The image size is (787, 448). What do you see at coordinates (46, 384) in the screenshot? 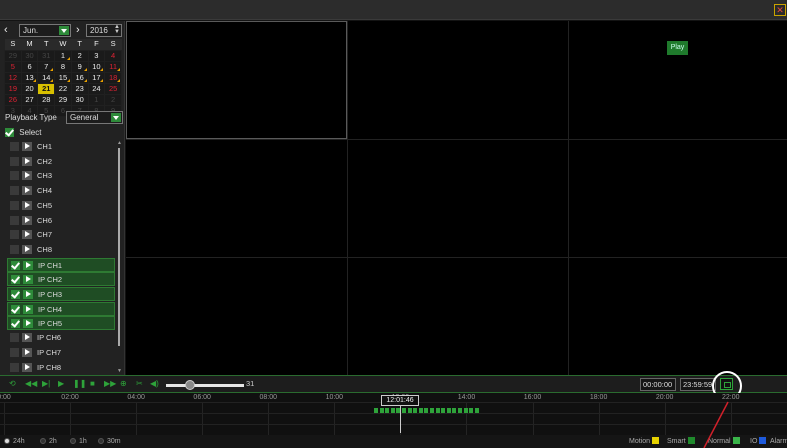
I see `step-back-icon: ▶|` at bounding box center [46, 384].